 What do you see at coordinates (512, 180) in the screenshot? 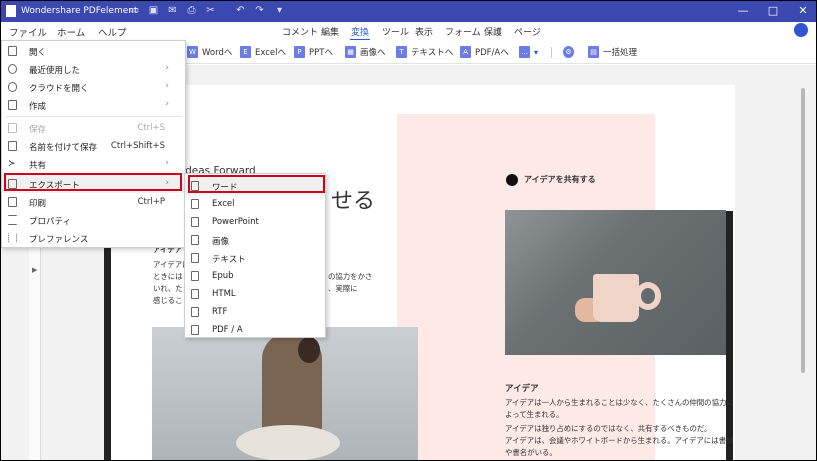
I see `share-icon` at bounding box center [512, 180].